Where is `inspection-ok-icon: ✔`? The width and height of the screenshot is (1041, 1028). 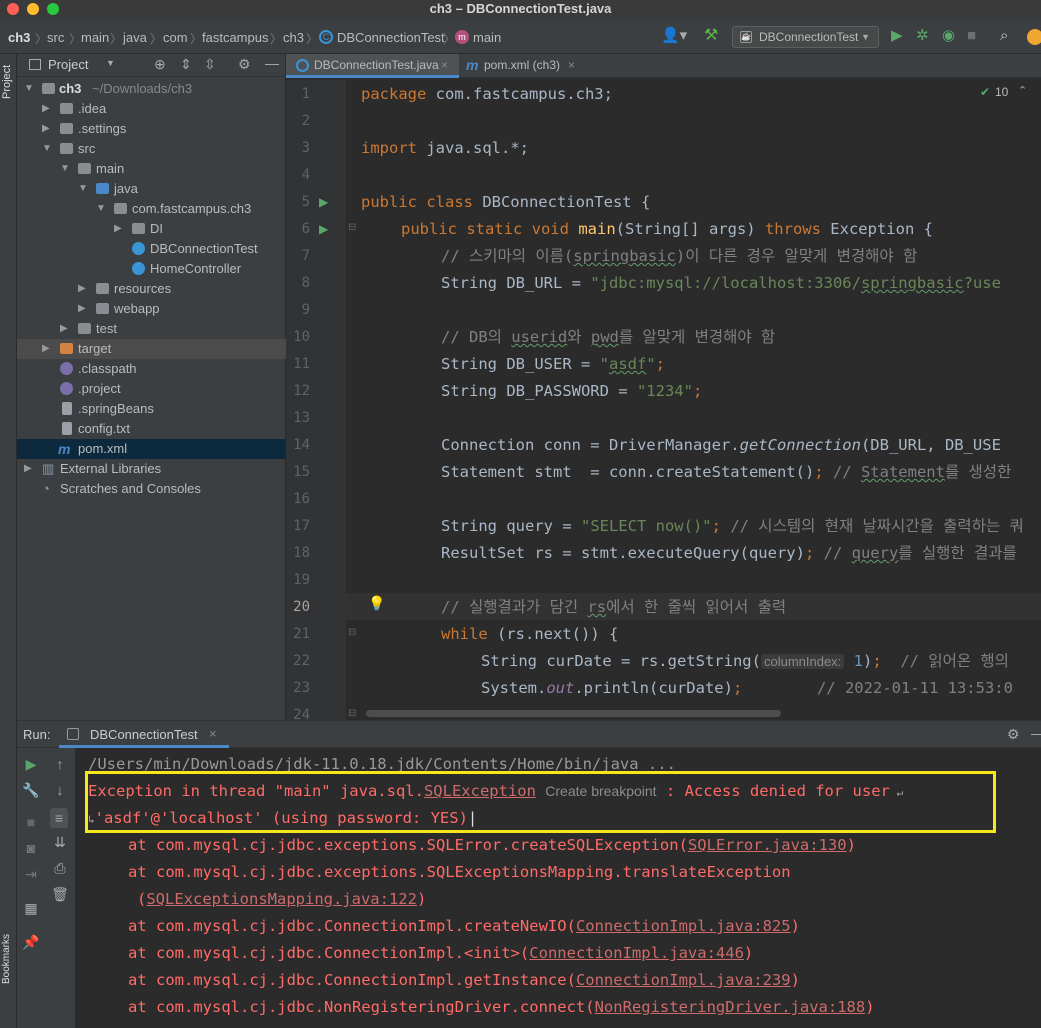
inspection-ok-icon: ✔ is located at coordinates (985, 92).